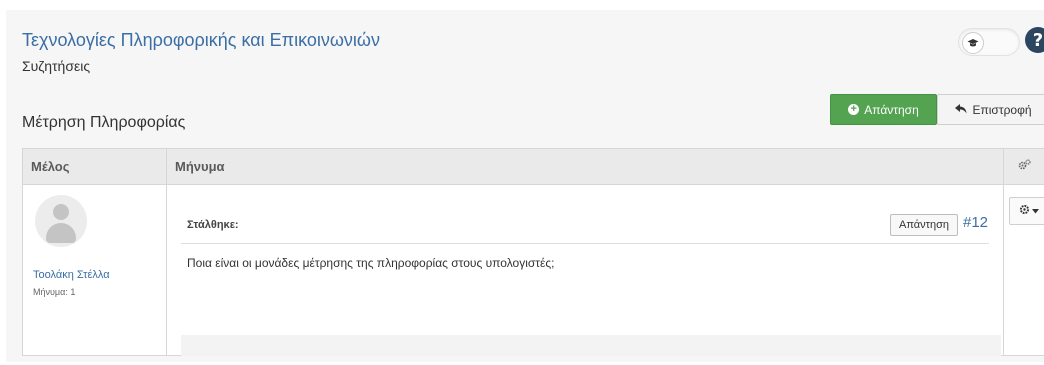 The height and width of the screenshot is (365, 1044). I want to click on section-subtitle: Συζητήσεις, so click(56, 66).